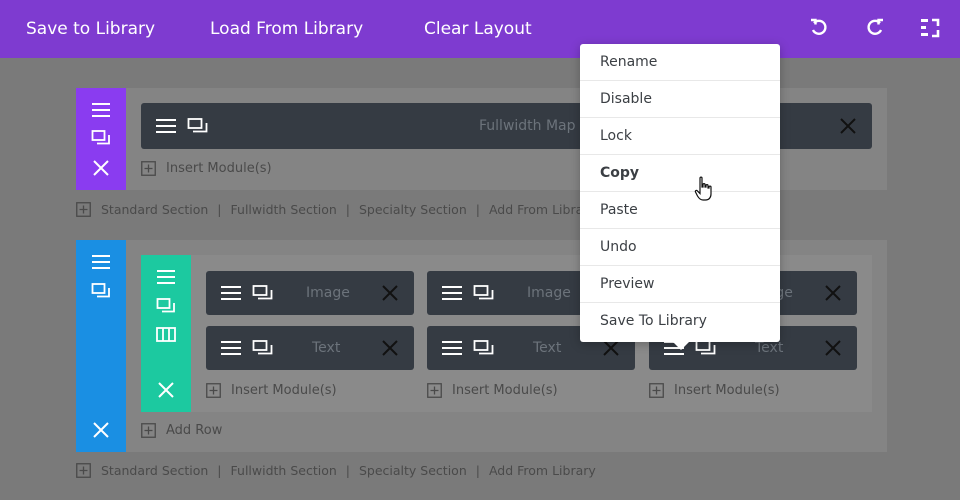 Image resolution: width=960 pixels, height=500 pixels. I want to click on menu-item-rename: Rename, so click(680, 62).